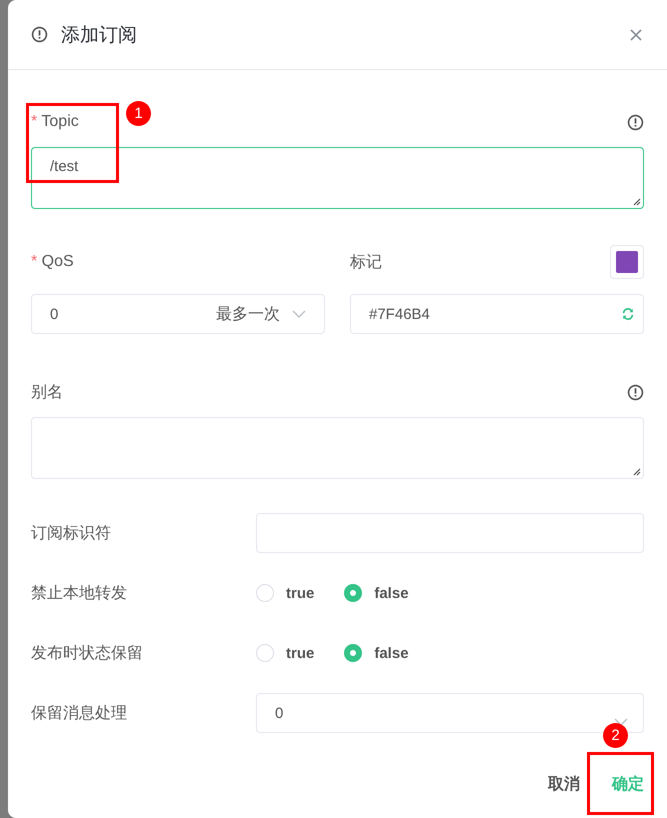  I want to click on color-picker, so click(627, 262).